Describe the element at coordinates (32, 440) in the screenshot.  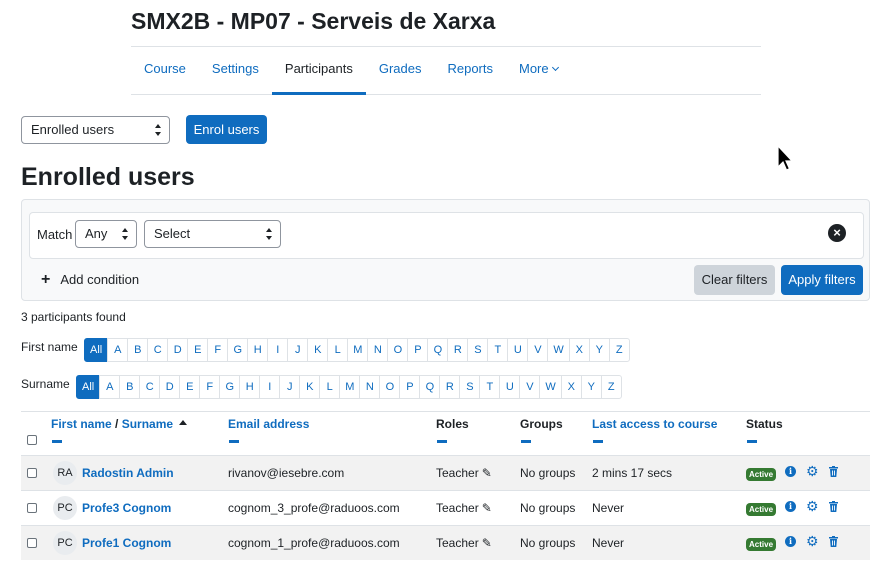
I see `select-all-checkbox` at that location.